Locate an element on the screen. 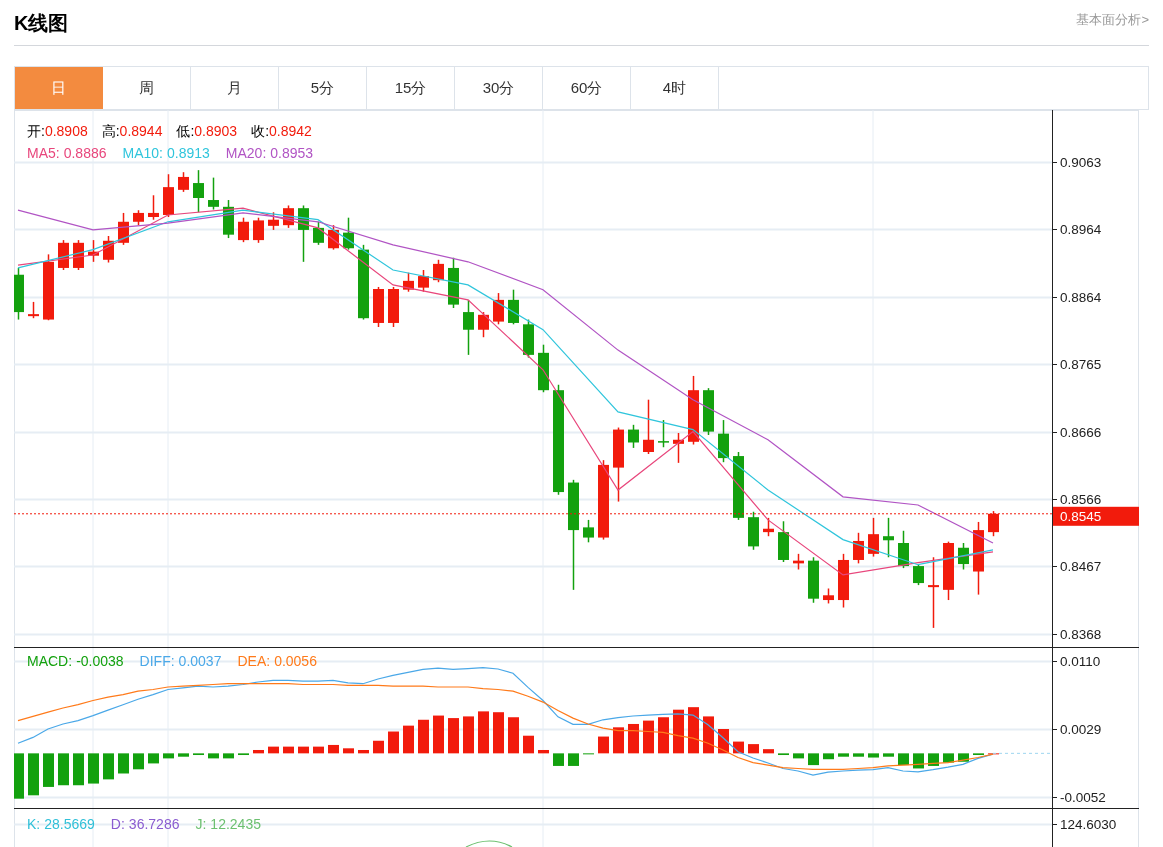 This screenshot has width=1163, height=847. axis-label: 0.0029 is located at coordinates (1081, 729).